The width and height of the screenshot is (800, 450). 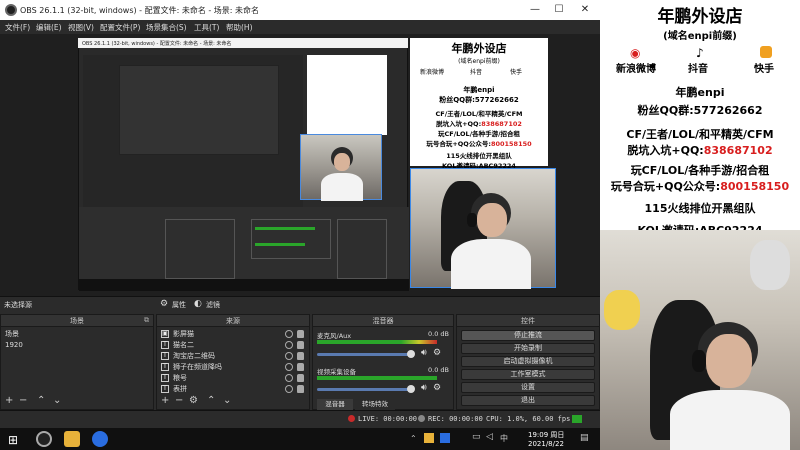 What do you see at coordinates (341, 167) in the screenshot?
I see `nested-webcam-thumb` at bounding box center [341, 167].